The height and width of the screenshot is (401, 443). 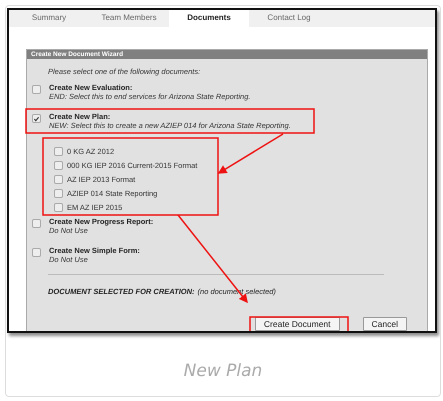 What do you see at coordinates (209, 18) in the screenshot?
I see `tab: Documents` at bounding box center [209, 18].